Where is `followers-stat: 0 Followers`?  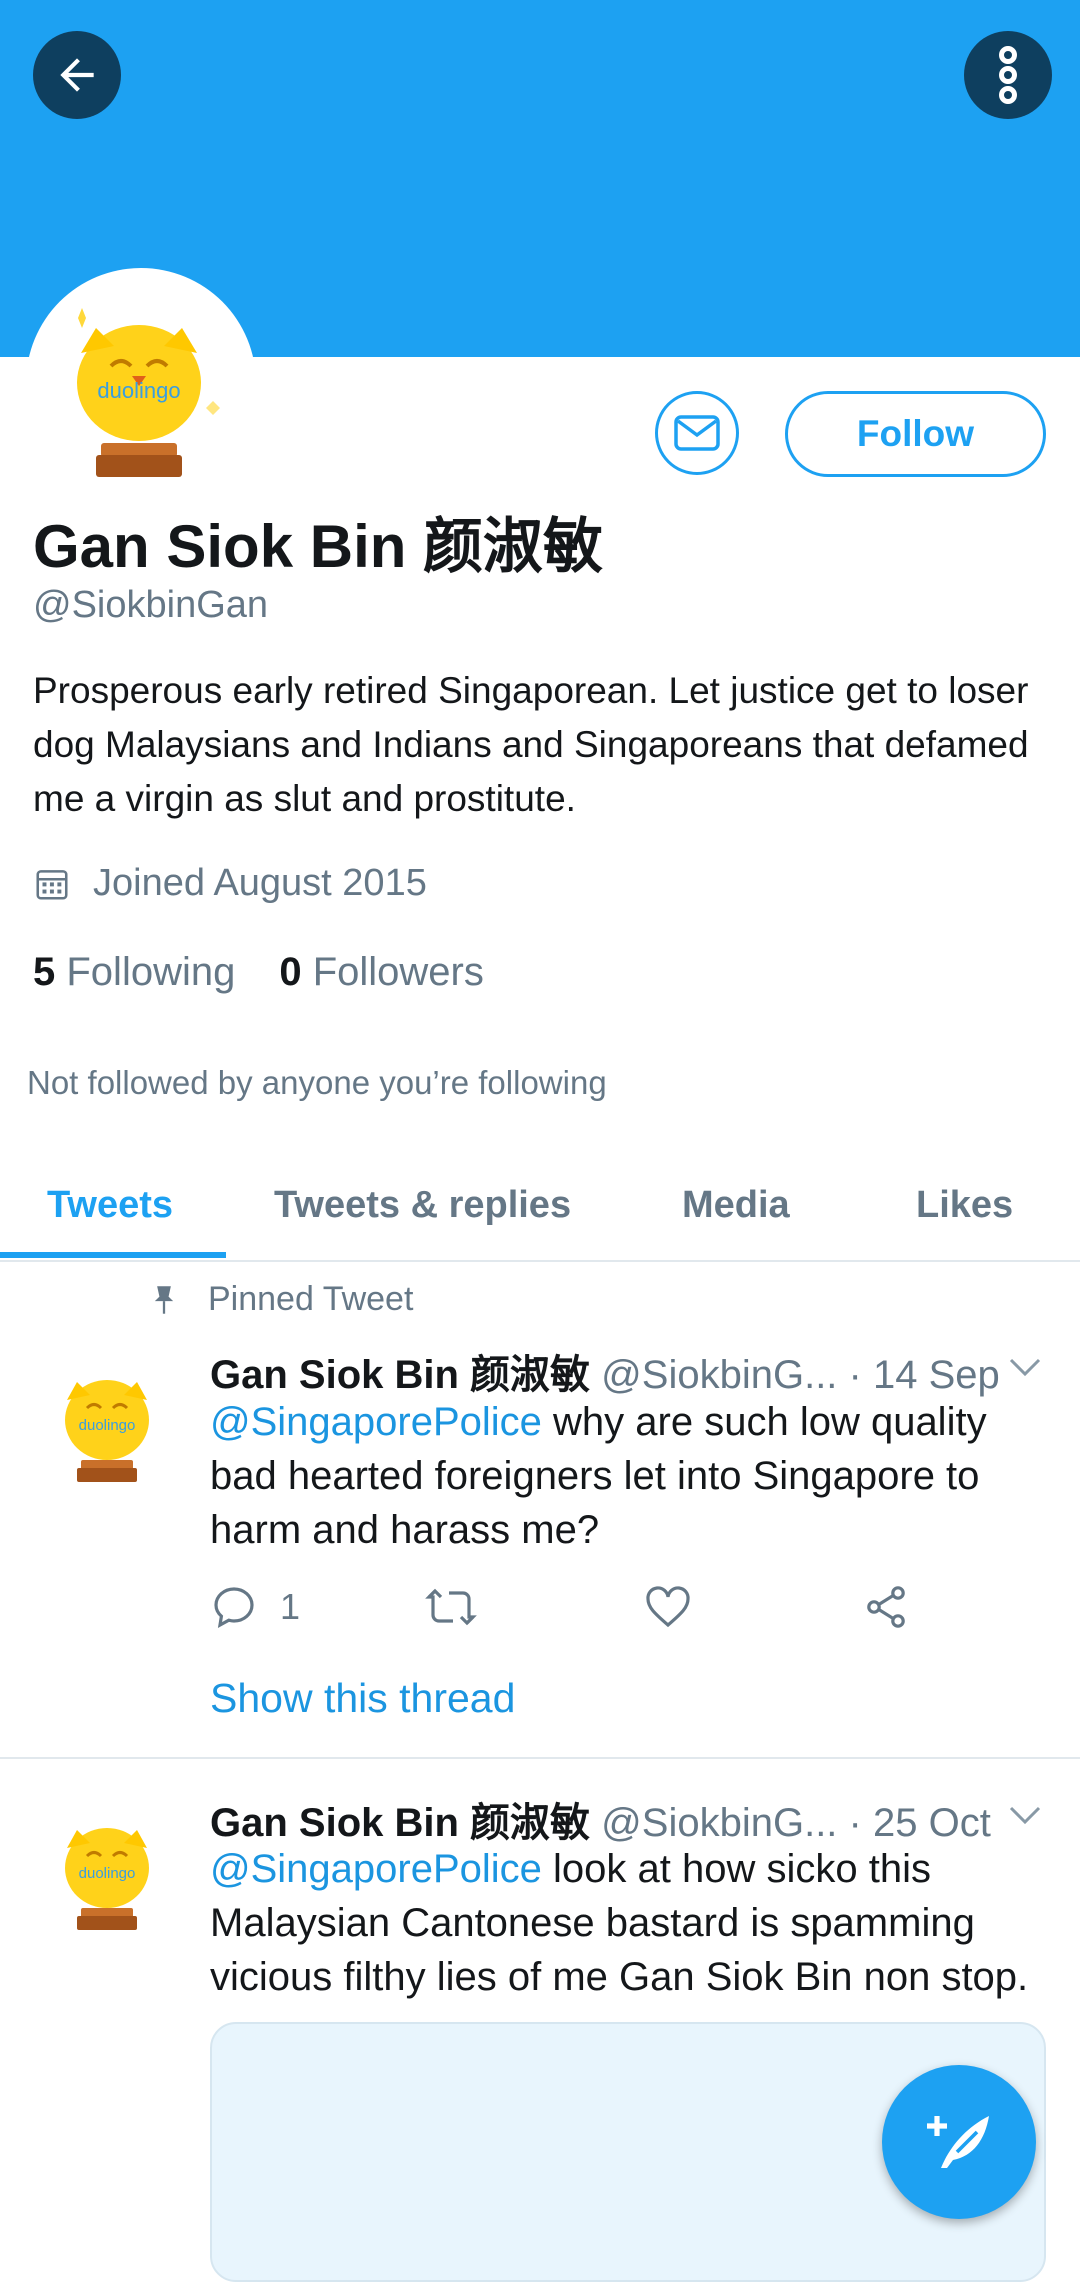
followers-stat: 0 Followers is located at coordinates (381, 972).